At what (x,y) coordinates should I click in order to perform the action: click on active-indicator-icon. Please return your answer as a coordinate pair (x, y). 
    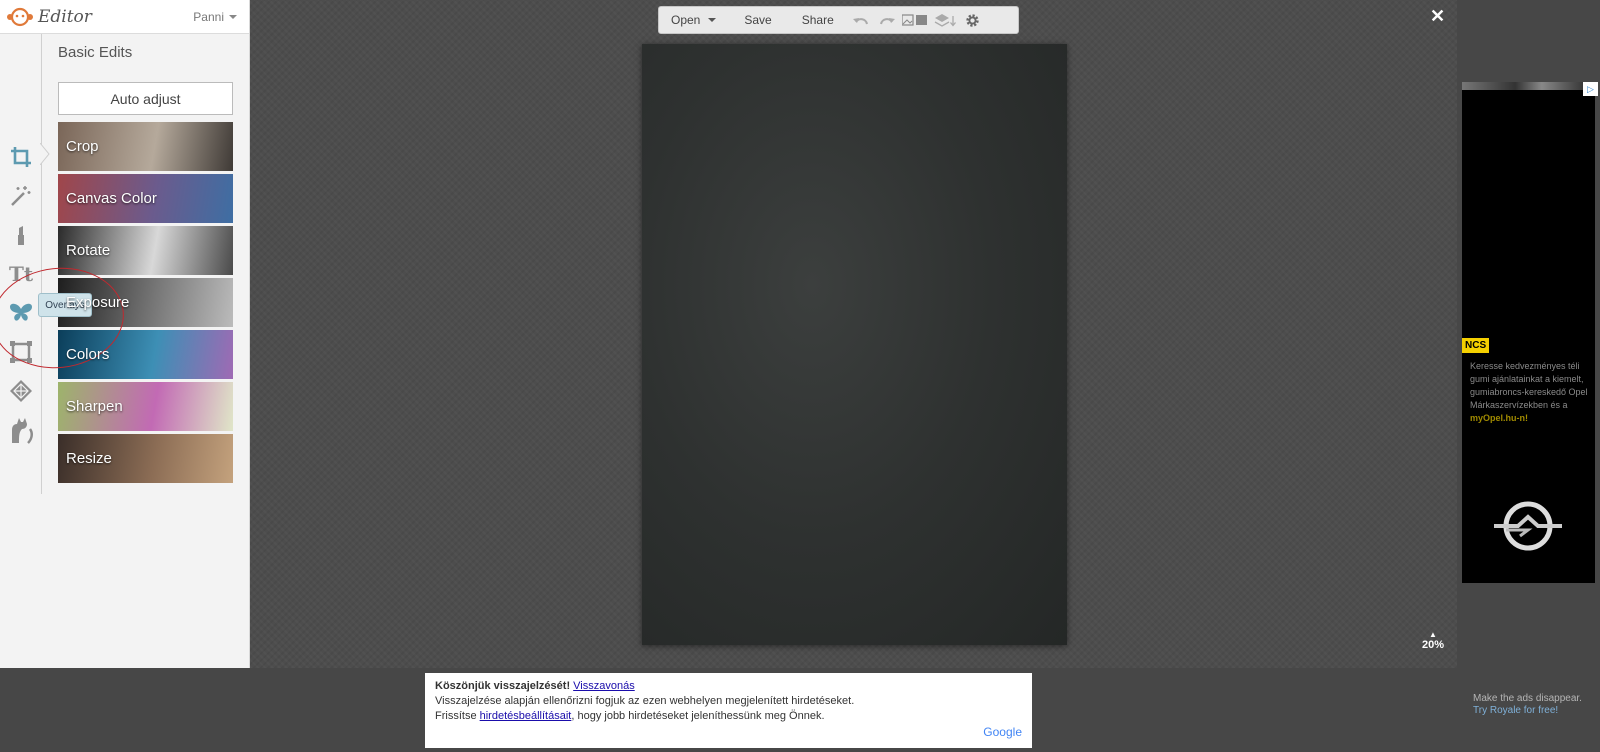
    Looking at the image, I should click on (45, 154).